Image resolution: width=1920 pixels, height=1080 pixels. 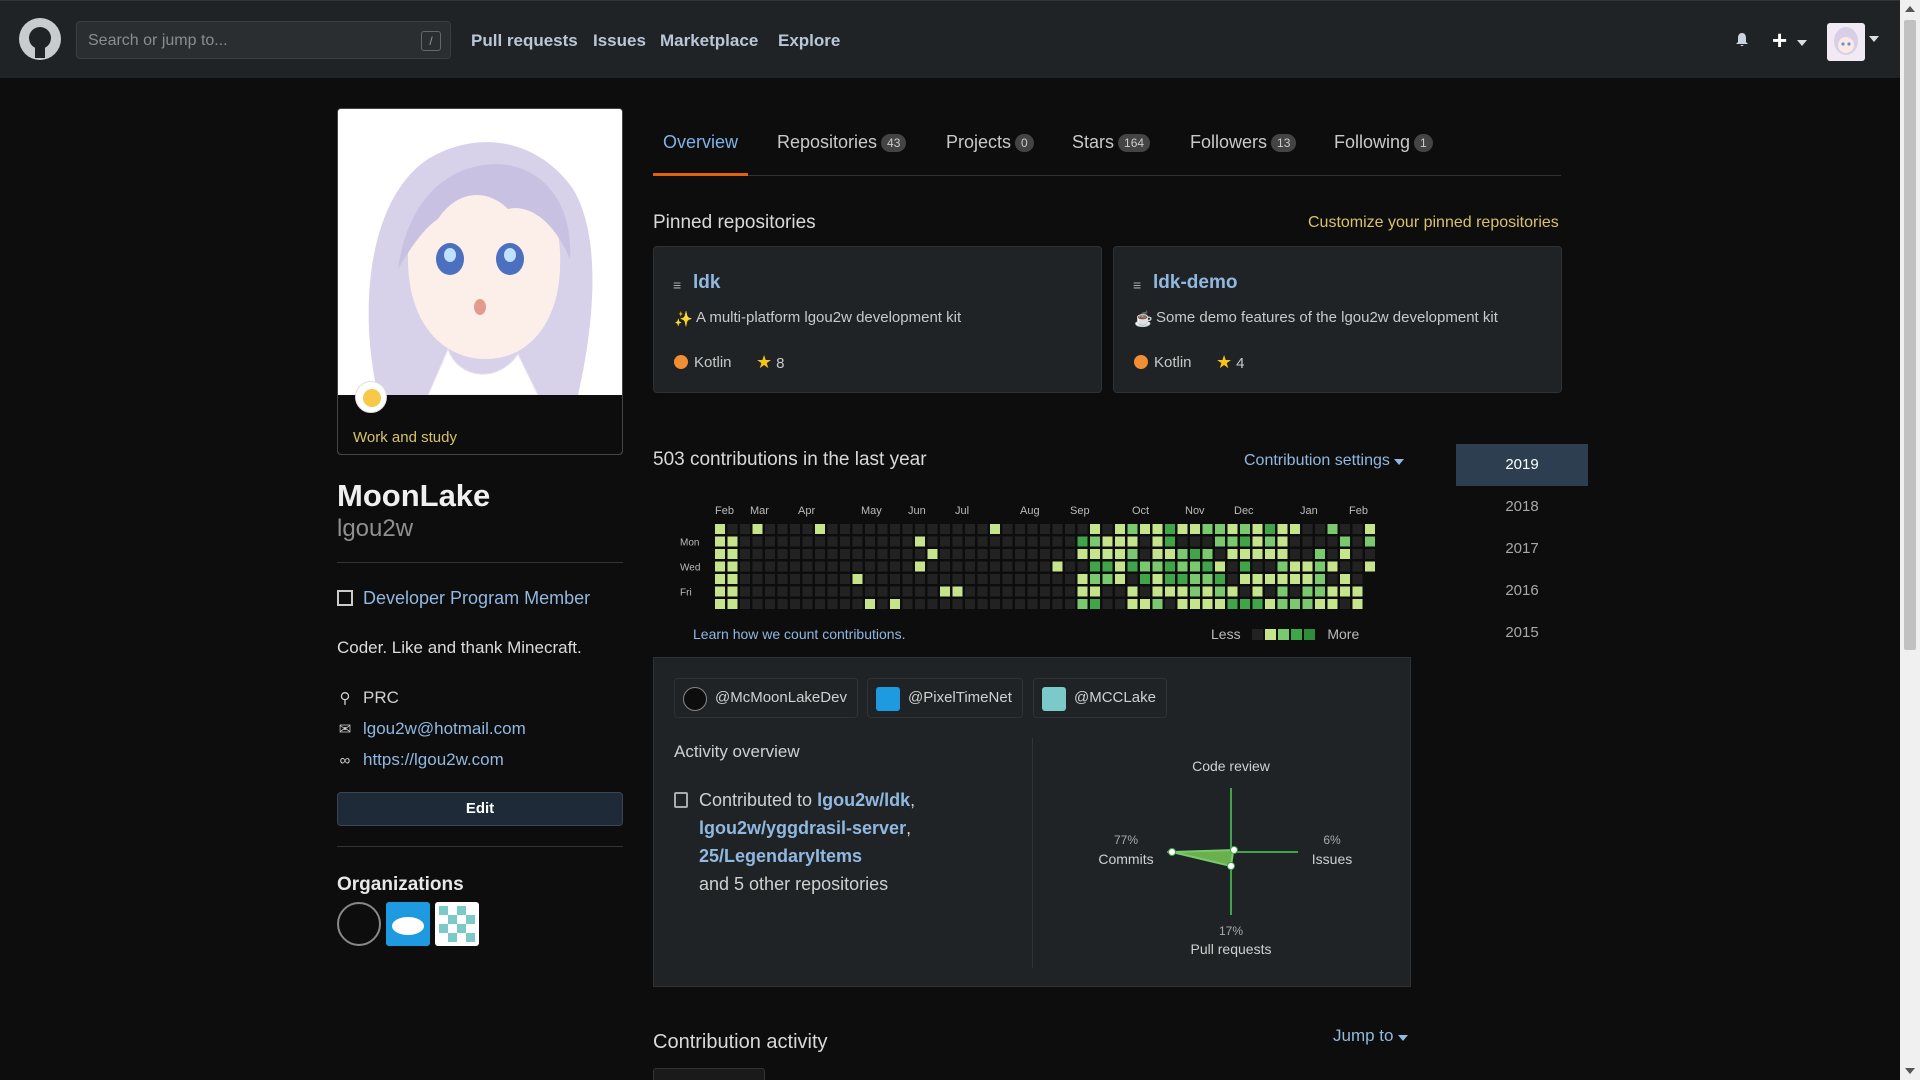 I want to click on contributed-repo-link: lgou2w/yggdrasil-server, so click(x=802, y=828).